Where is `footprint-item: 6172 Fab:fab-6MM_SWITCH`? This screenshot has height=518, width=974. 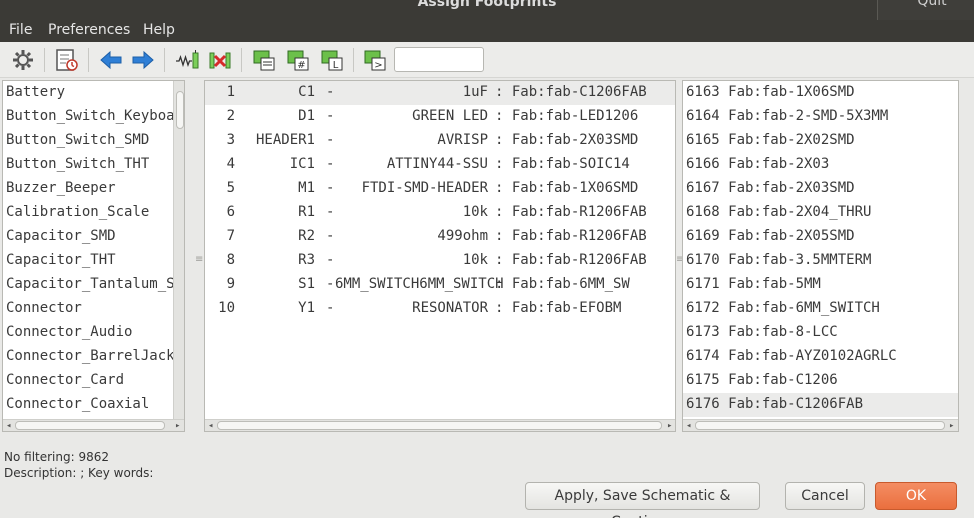
footprint-item: 6172 Fab:fab-6MM_SWITCH is located at coordinates (820, 309).